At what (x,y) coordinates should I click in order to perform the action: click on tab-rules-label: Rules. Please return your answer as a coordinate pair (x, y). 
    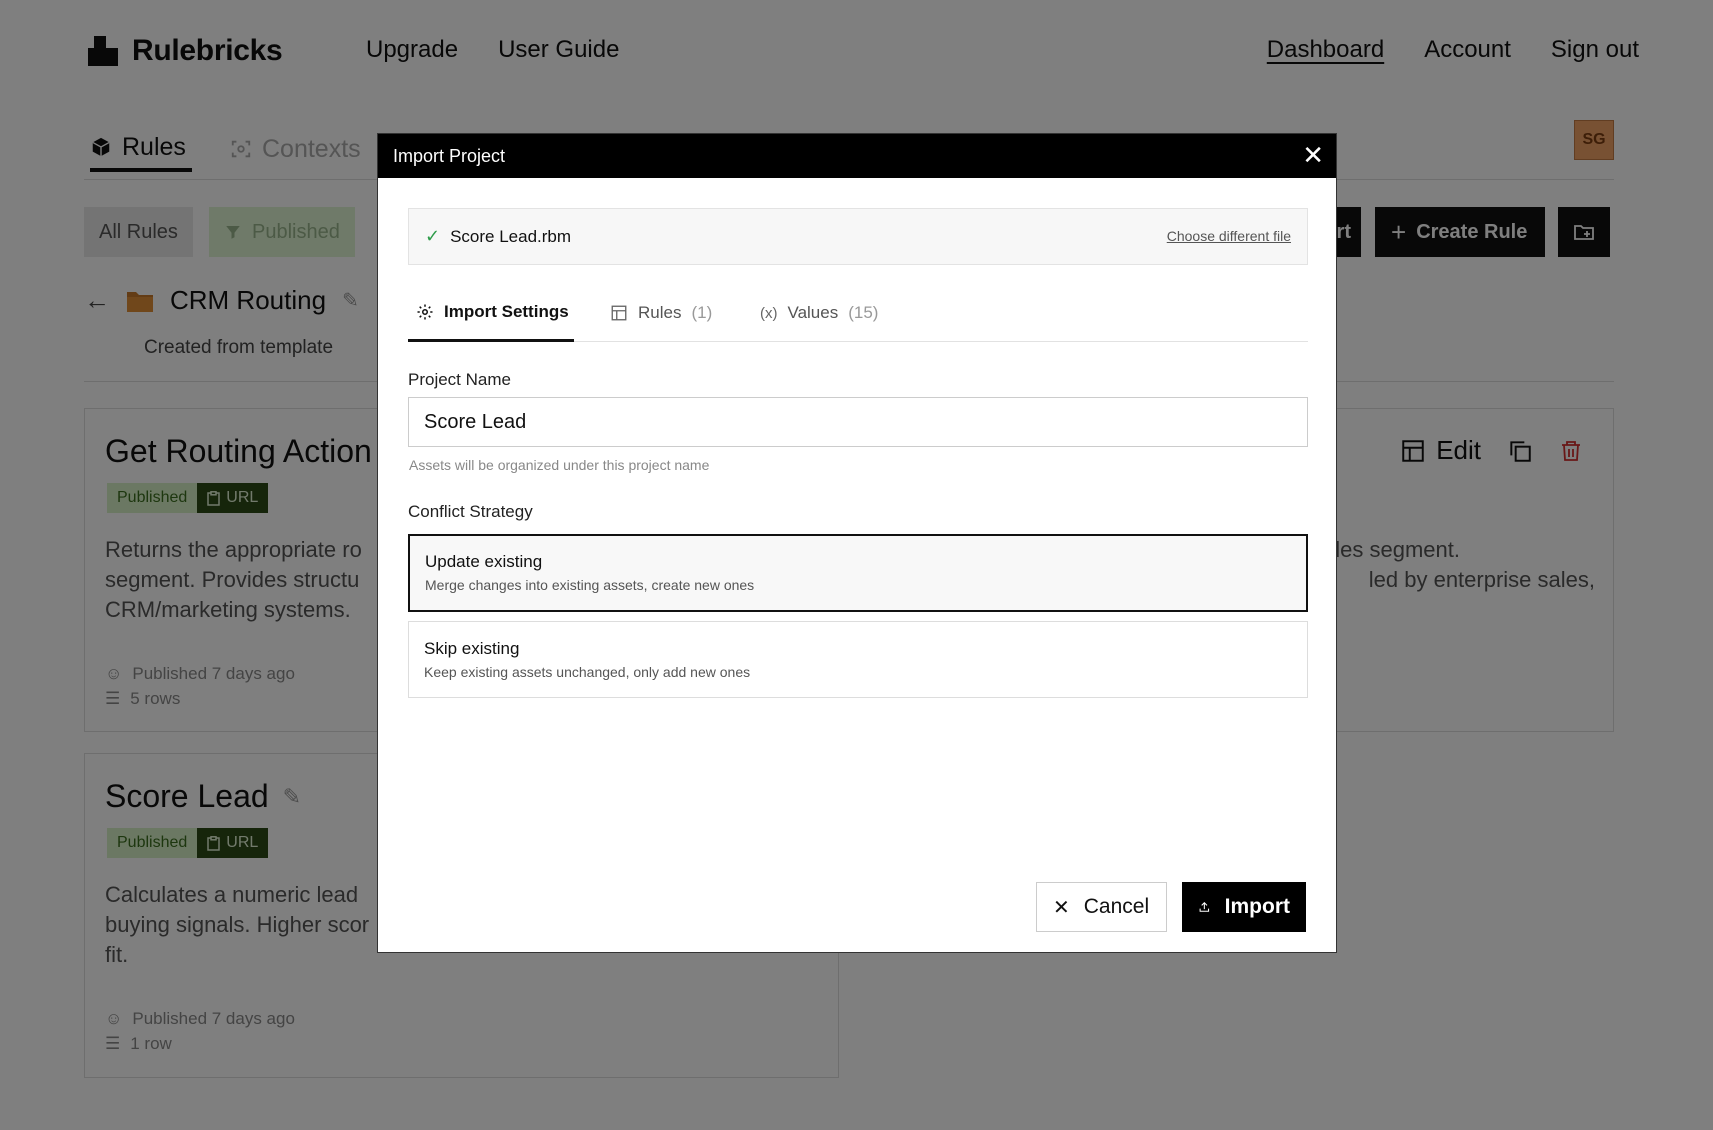
    Looking at the image, I should click on (660, 312).